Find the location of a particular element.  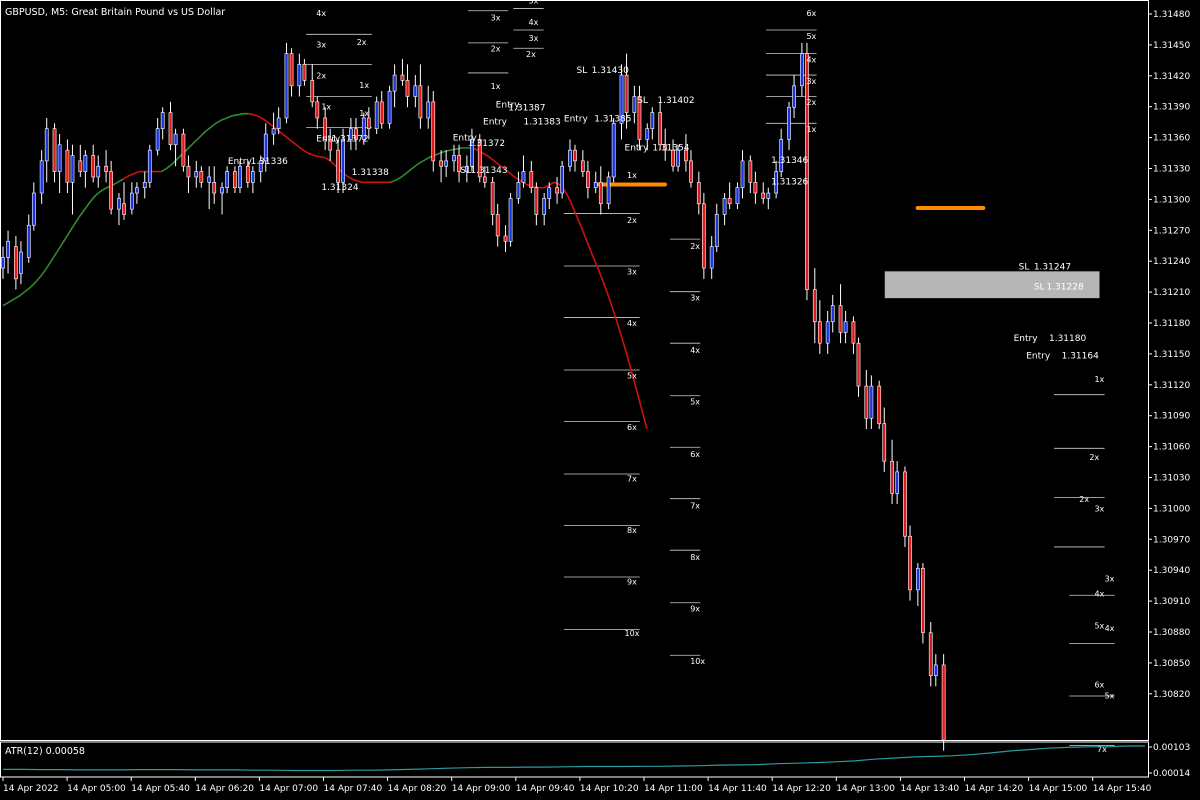

indicator-tick-label: 0.00103 is located at coordinates (1171, 748).